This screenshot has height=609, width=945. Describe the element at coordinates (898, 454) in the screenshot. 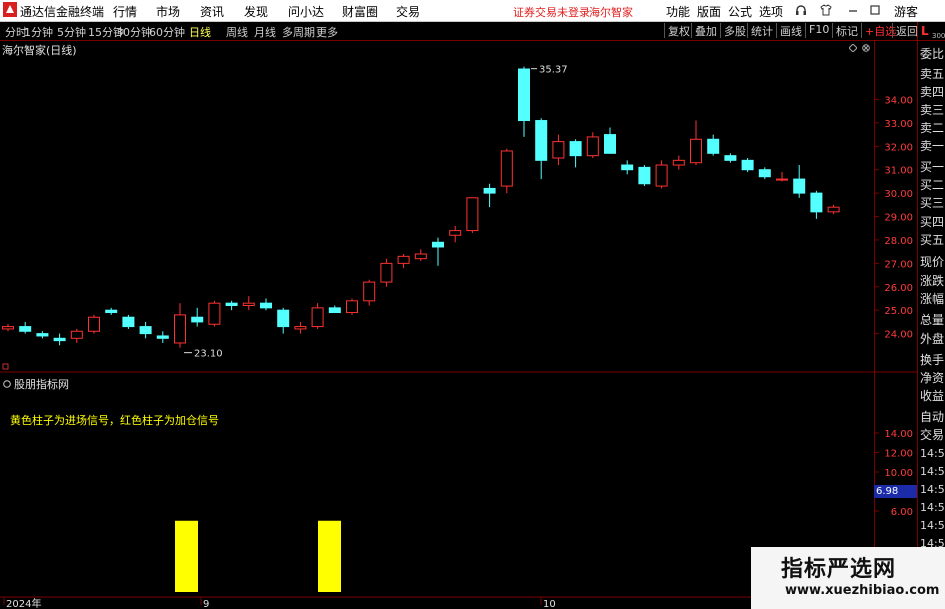

I see `indicator-tick-label: 12.00` at that location.